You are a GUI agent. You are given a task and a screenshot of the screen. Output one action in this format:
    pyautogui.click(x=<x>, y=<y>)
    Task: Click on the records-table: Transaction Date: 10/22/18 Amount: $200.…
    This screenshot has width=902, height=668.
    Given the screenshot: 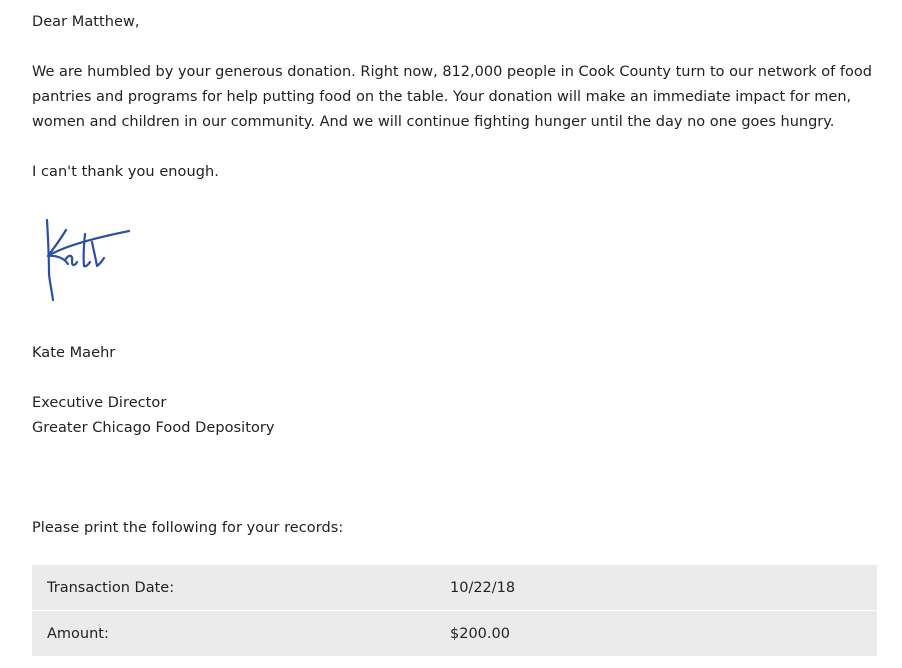 What is the action you would take?
    pyautogui.click(x=454, y=610)
    